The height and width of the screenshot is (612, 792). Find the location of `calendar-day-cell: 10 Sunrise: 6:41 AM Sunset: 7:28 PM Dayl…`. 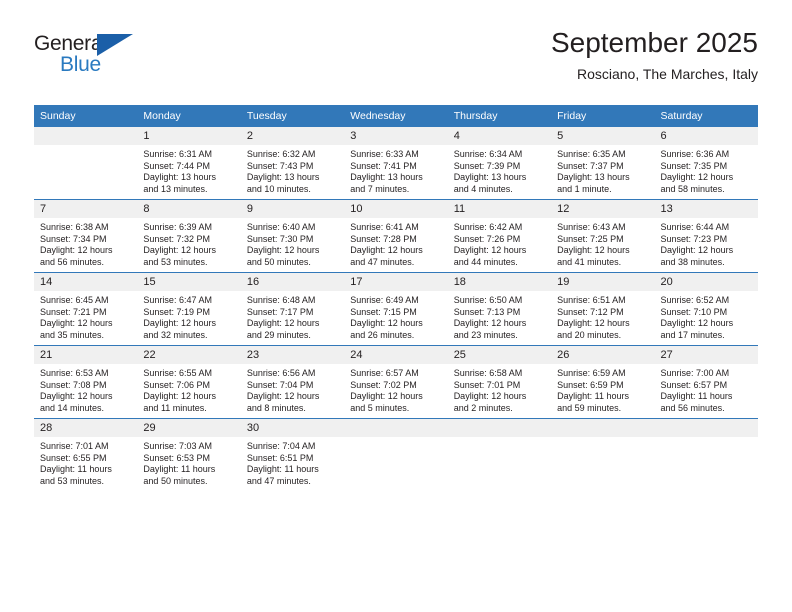

calendar-day-cell: 10 Sunrise: 6:41 AM Sunset: 7:28 PM Dayl… is located at coordinates (396, 236).